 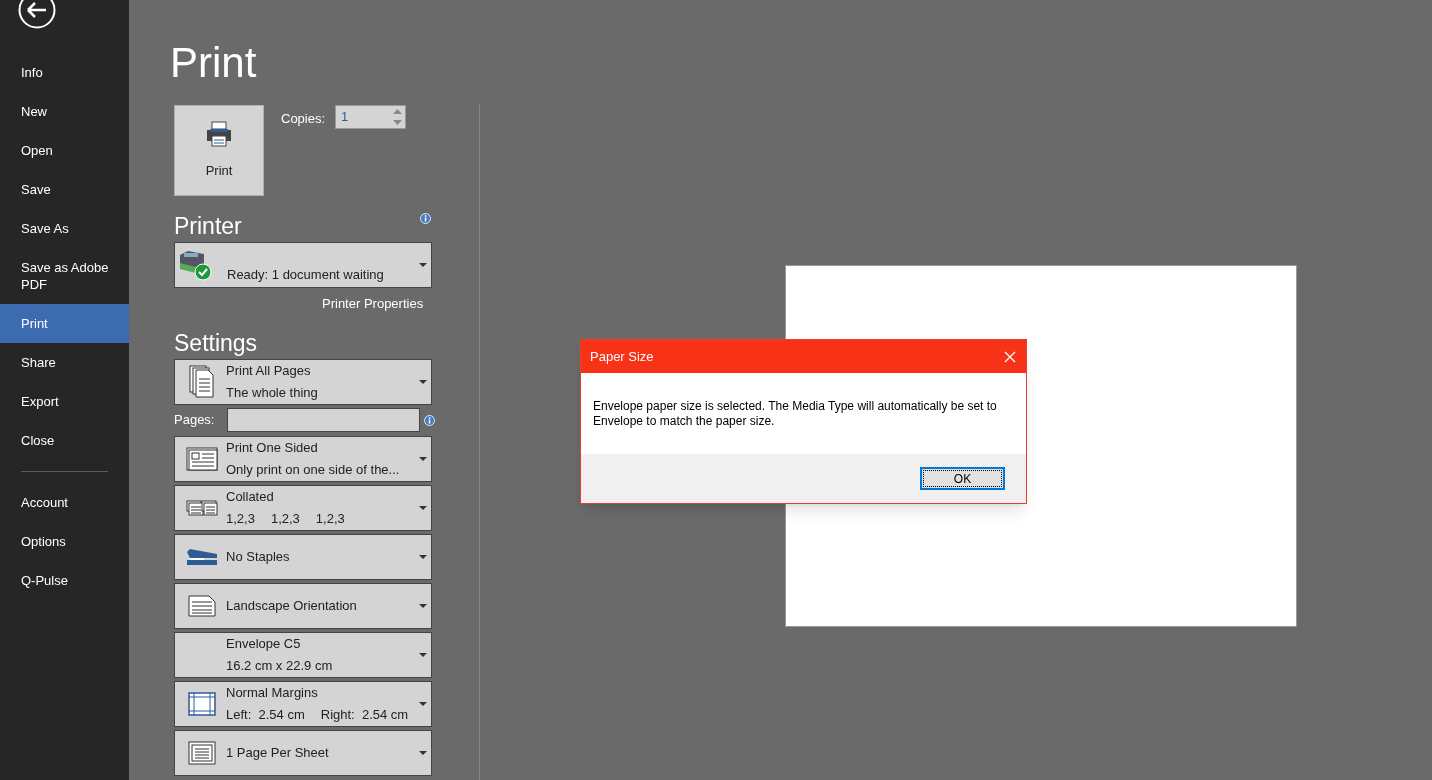 What do you see at coordinates (272, 692) in the screenshot?
I see `setting-title: Normal Margins` at bounding box center [272, 692].